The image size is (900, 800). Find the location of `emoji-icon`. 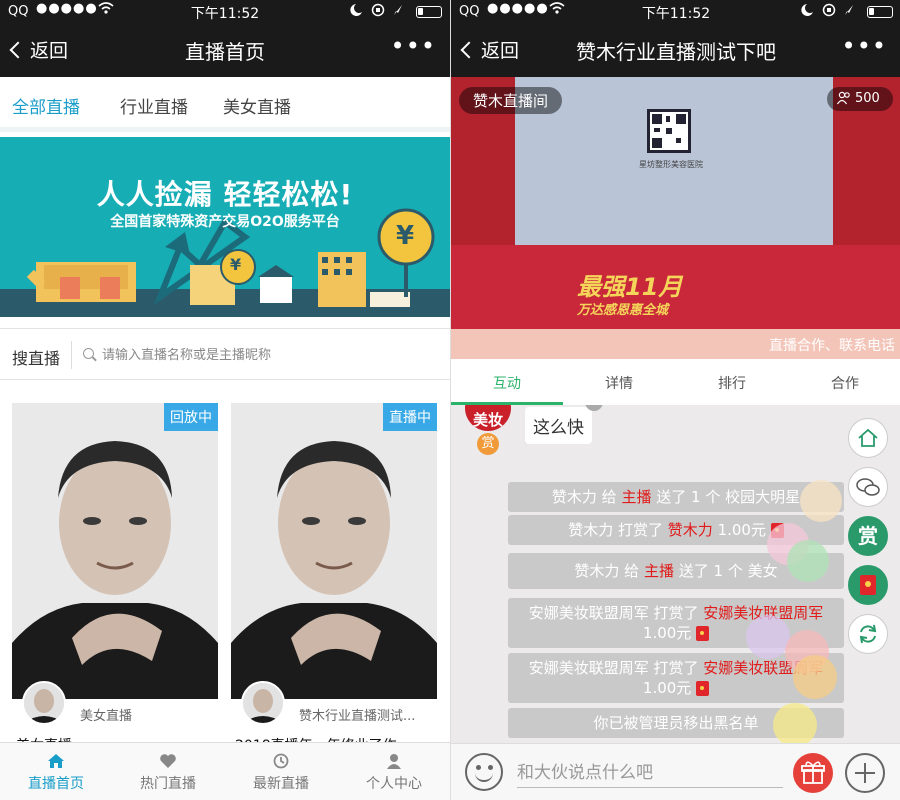

emoji-icon is located at coordinates (484, 772).